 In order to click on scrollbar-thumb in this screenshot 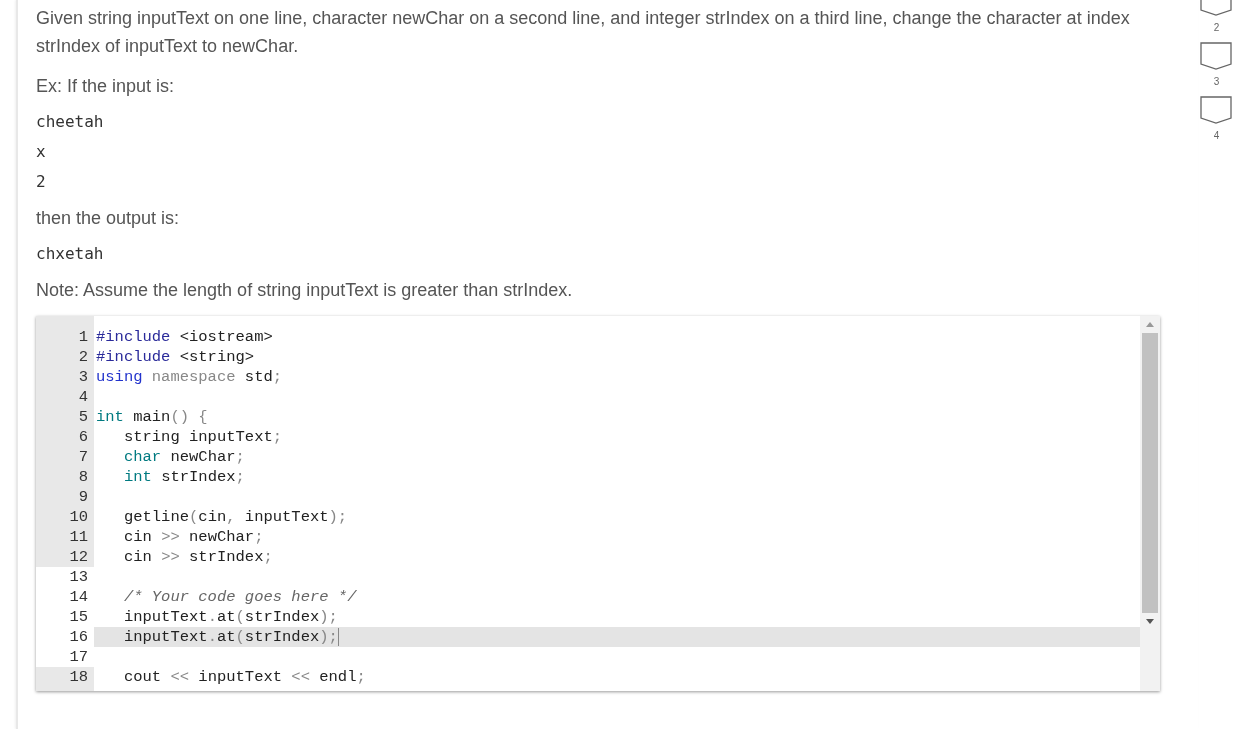, I will do `click(1150, 473)`.